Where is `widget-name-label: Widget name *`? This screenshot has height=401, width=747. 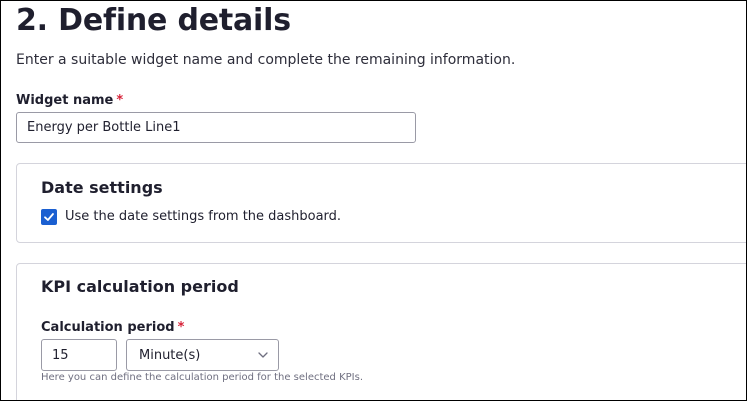
widget-name-label: Widget name * is located at coordinates (69, 100).